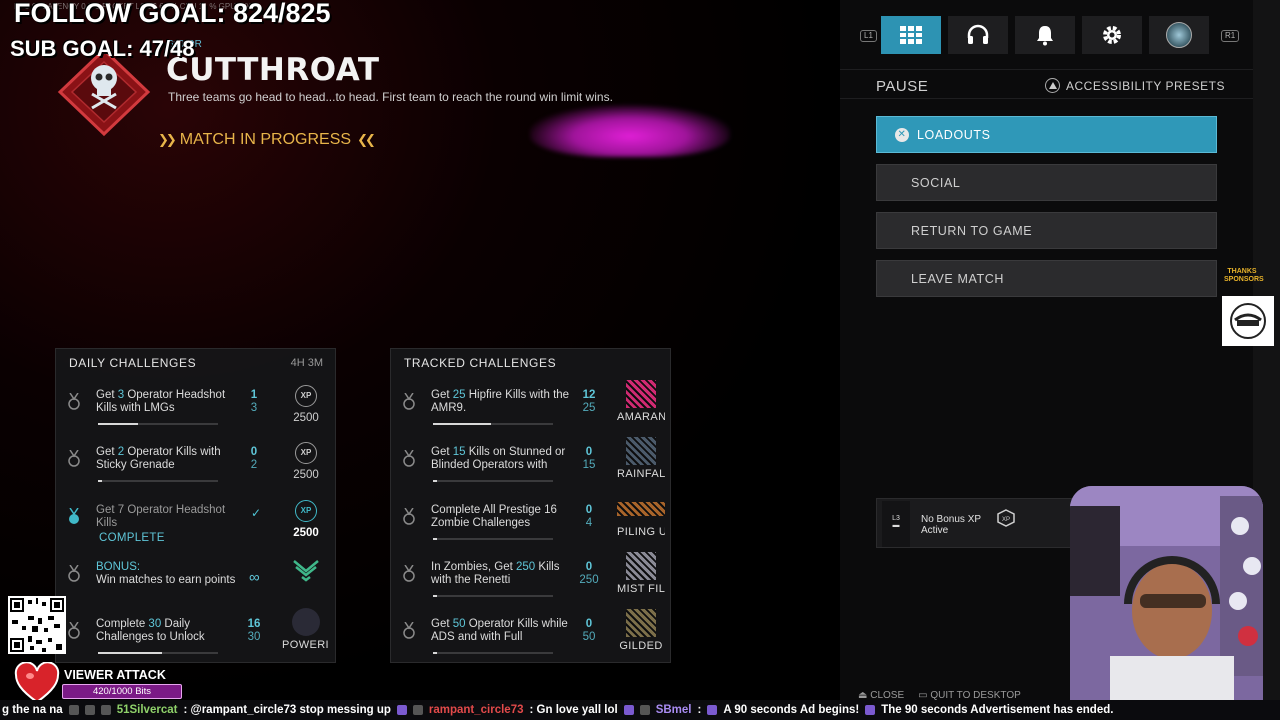  I want to click on return-to-game-button: RETURN TO GAME, so click(1046, 230).